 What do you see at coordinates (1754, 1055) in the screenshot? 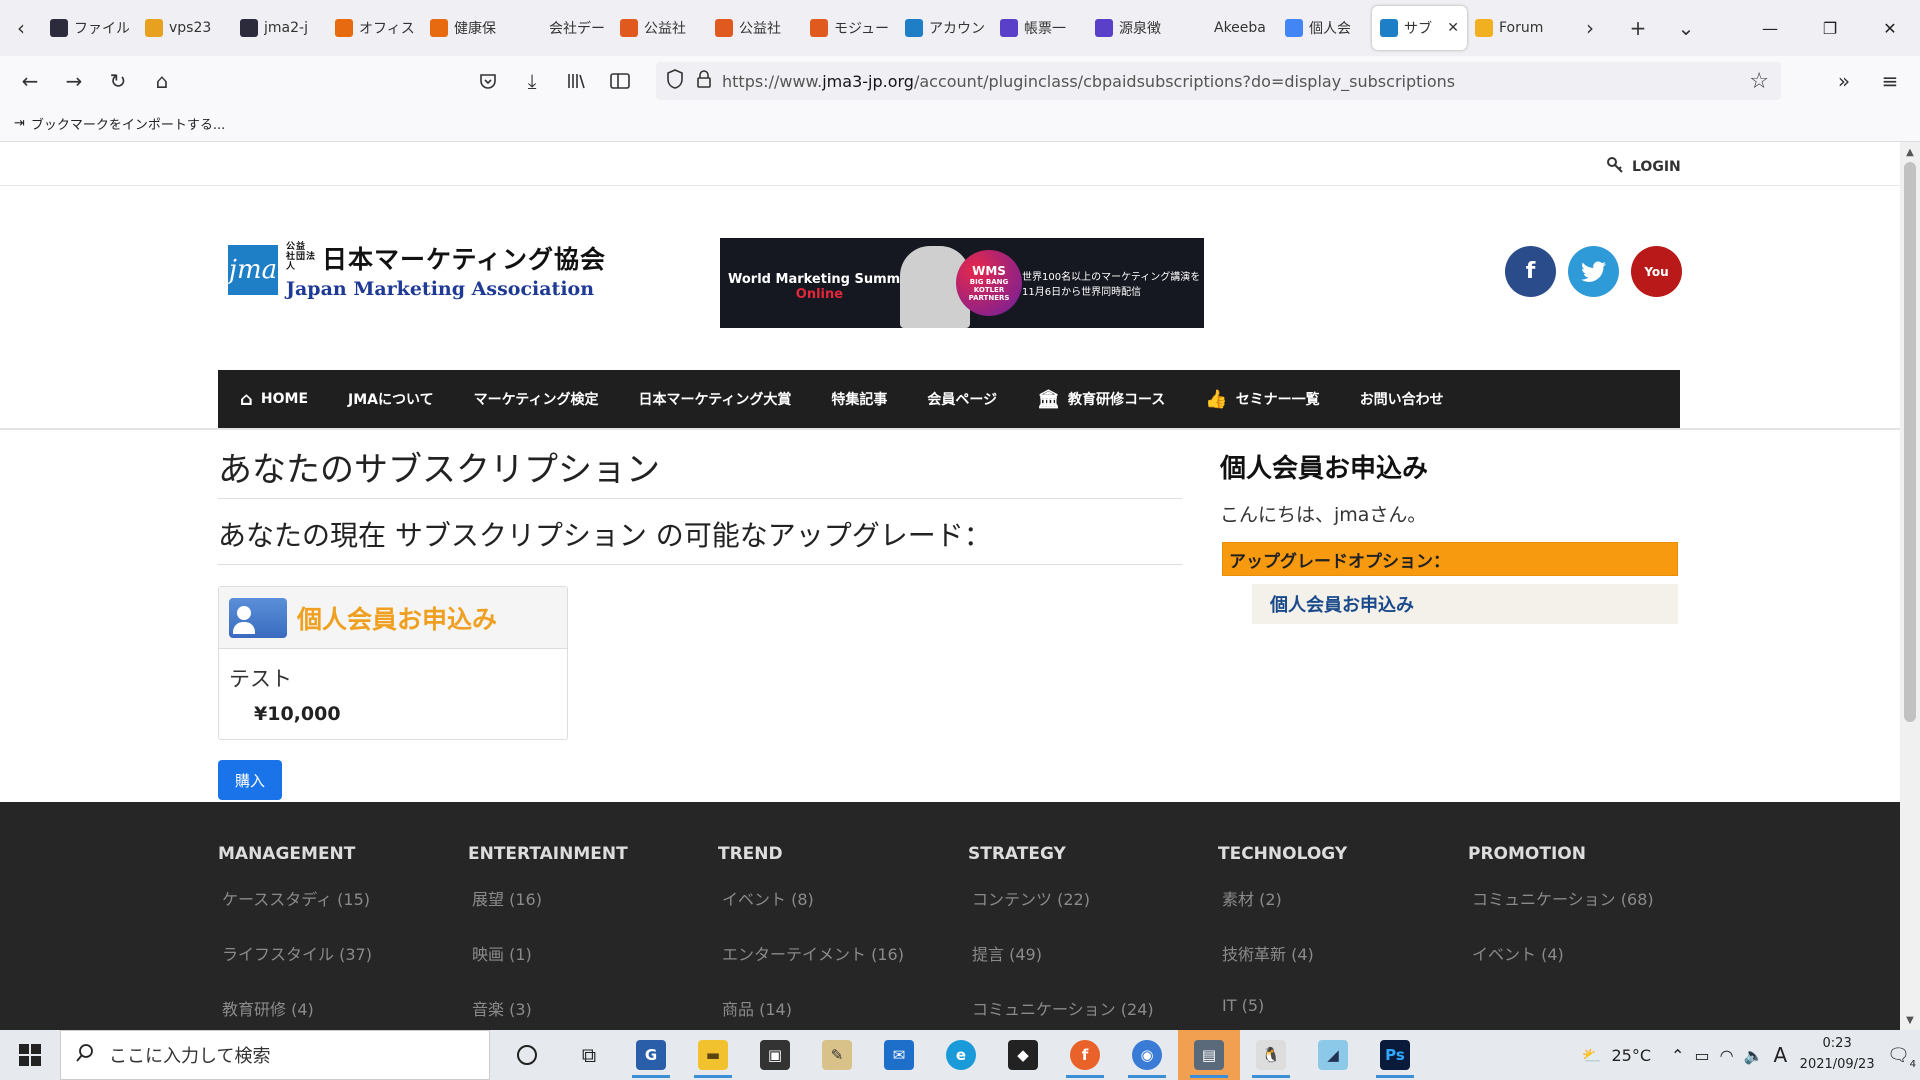
I see `volume-icon: 🔈` at bounding box center [1754, 1055].